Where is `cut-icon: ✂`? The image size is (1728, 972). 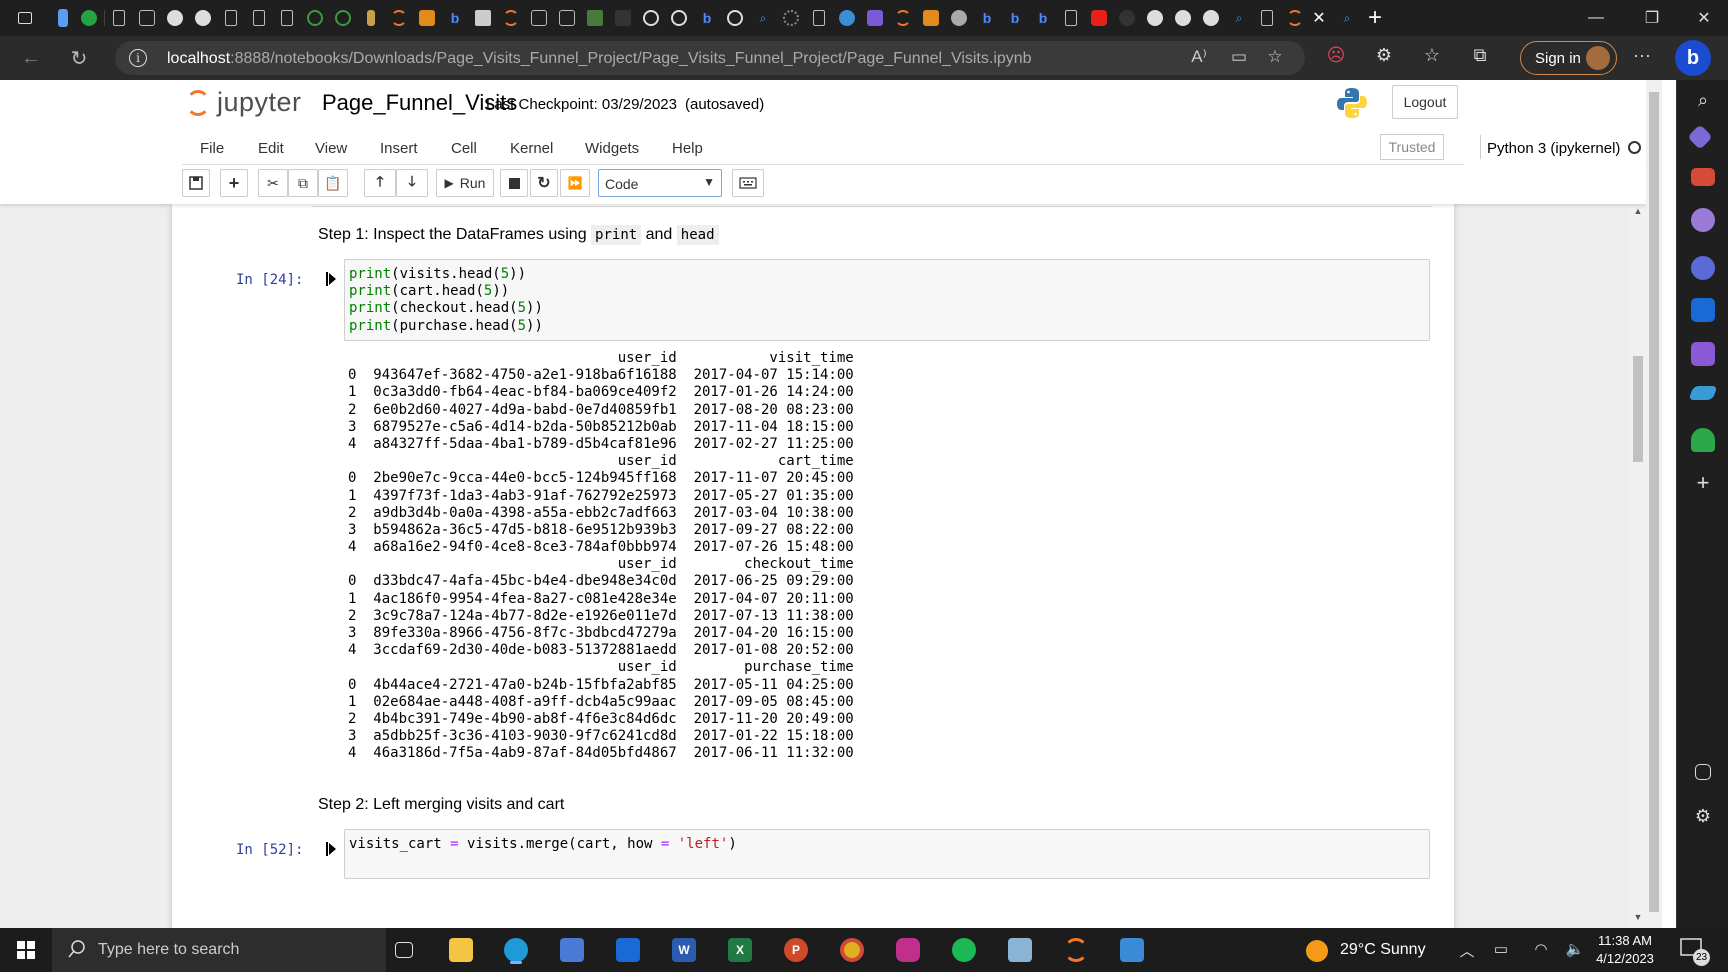 cut-icon: ✂ is located at coordinates (273, 183).